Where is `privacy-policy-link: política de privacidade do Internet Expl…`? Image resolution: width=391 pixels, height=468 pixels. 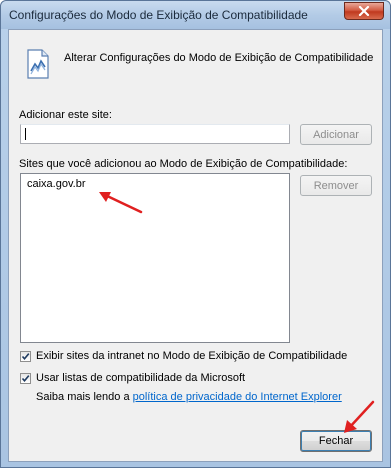 privacy-policy-link: política de privacidade do Internet Expl… is located at coordinates (237, 397).